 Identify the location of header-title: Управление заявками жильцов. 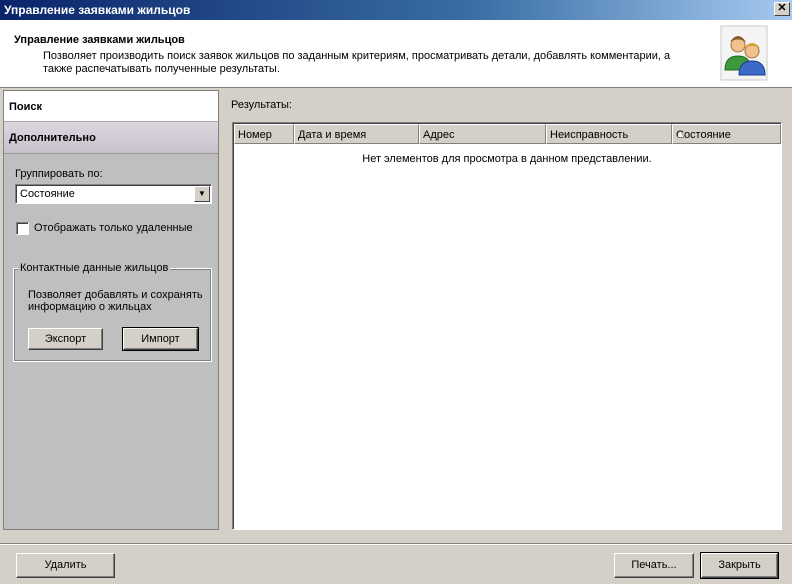
(99, 40).